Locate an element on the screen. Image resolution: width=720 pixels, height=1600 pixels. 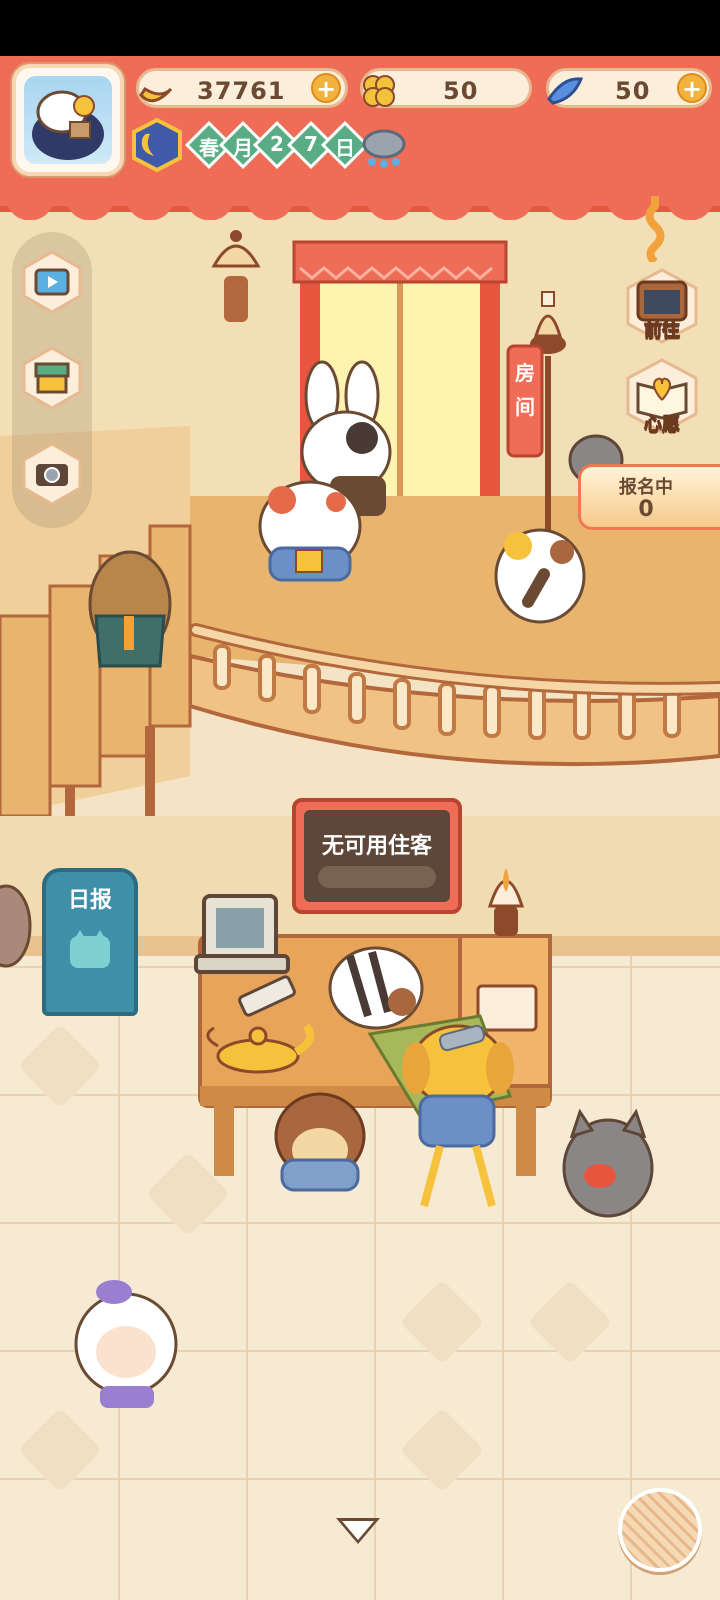
chipmunk-character-icon is located at coordinates (16, 926).